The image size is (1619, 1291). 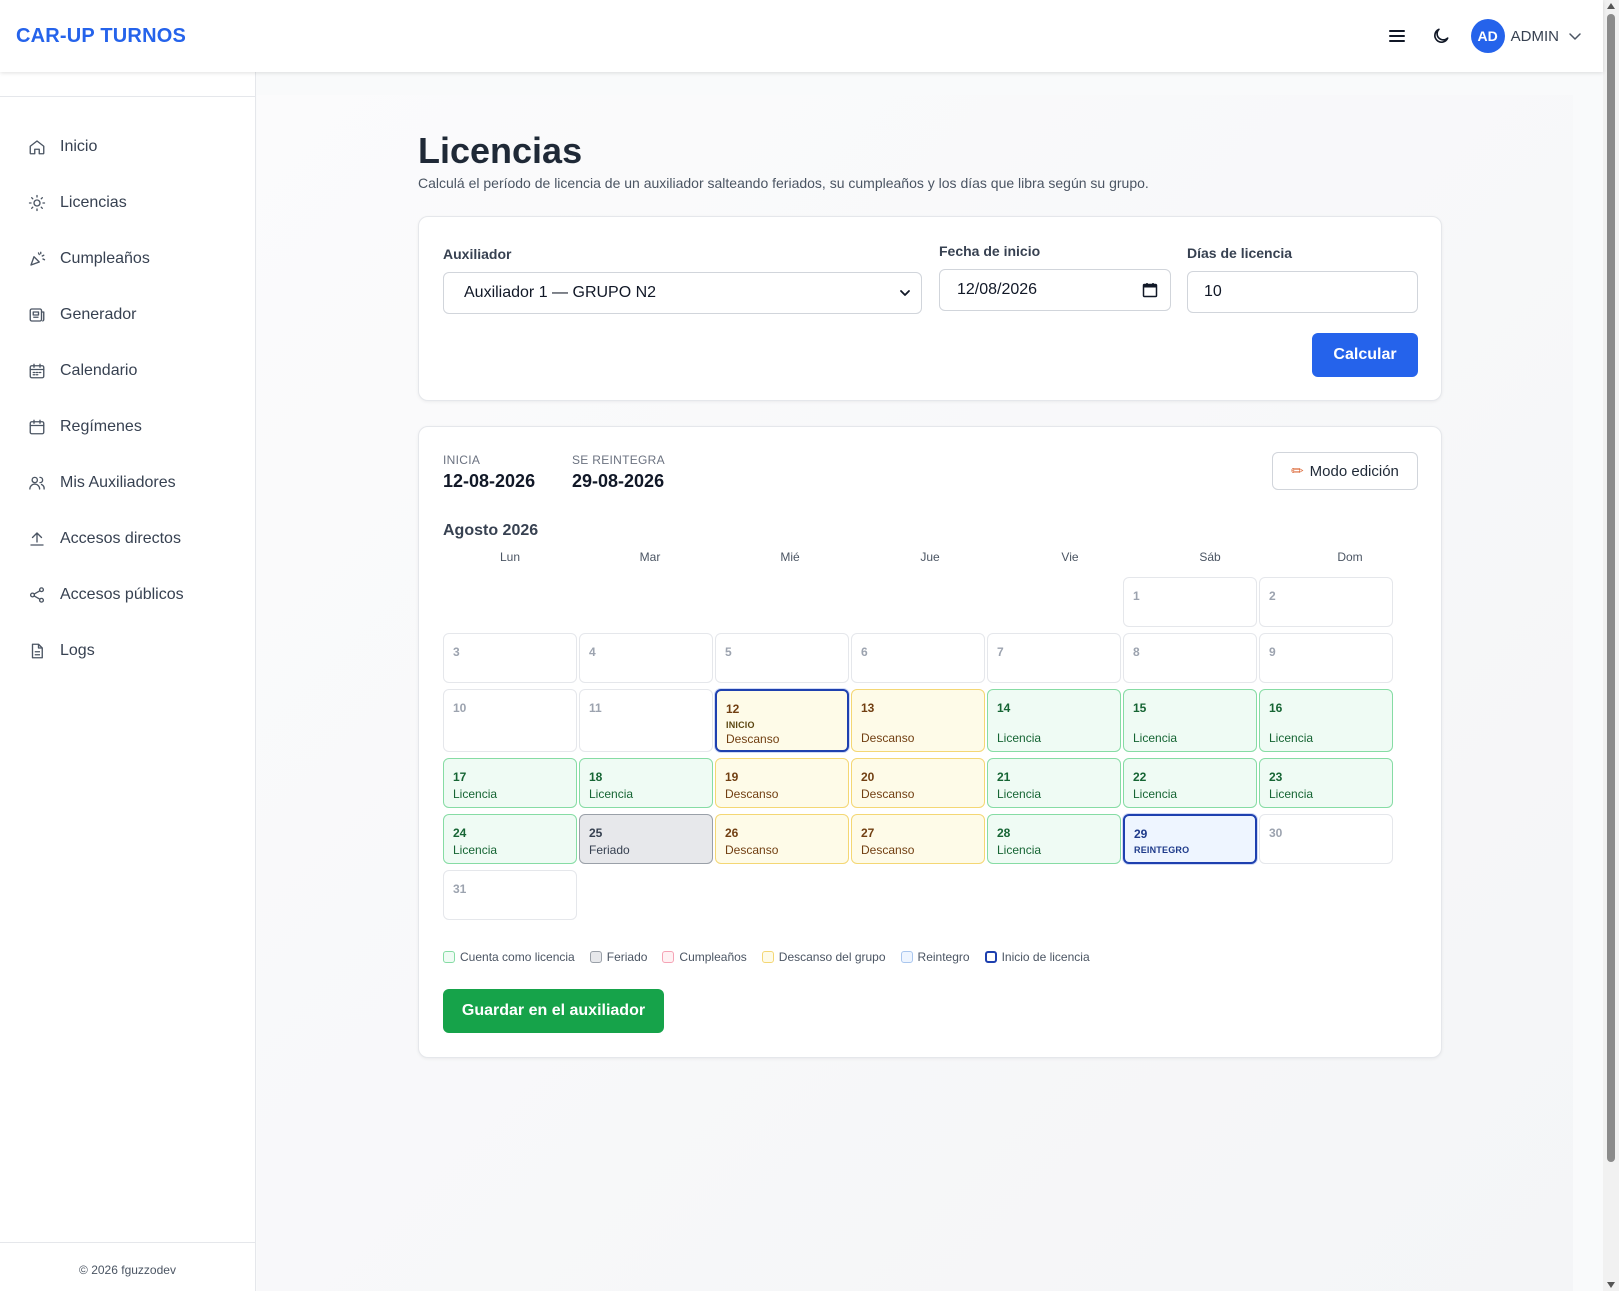 I want to click on sidebar-item-label: Cumpleaños, so click(x=105, y=258).